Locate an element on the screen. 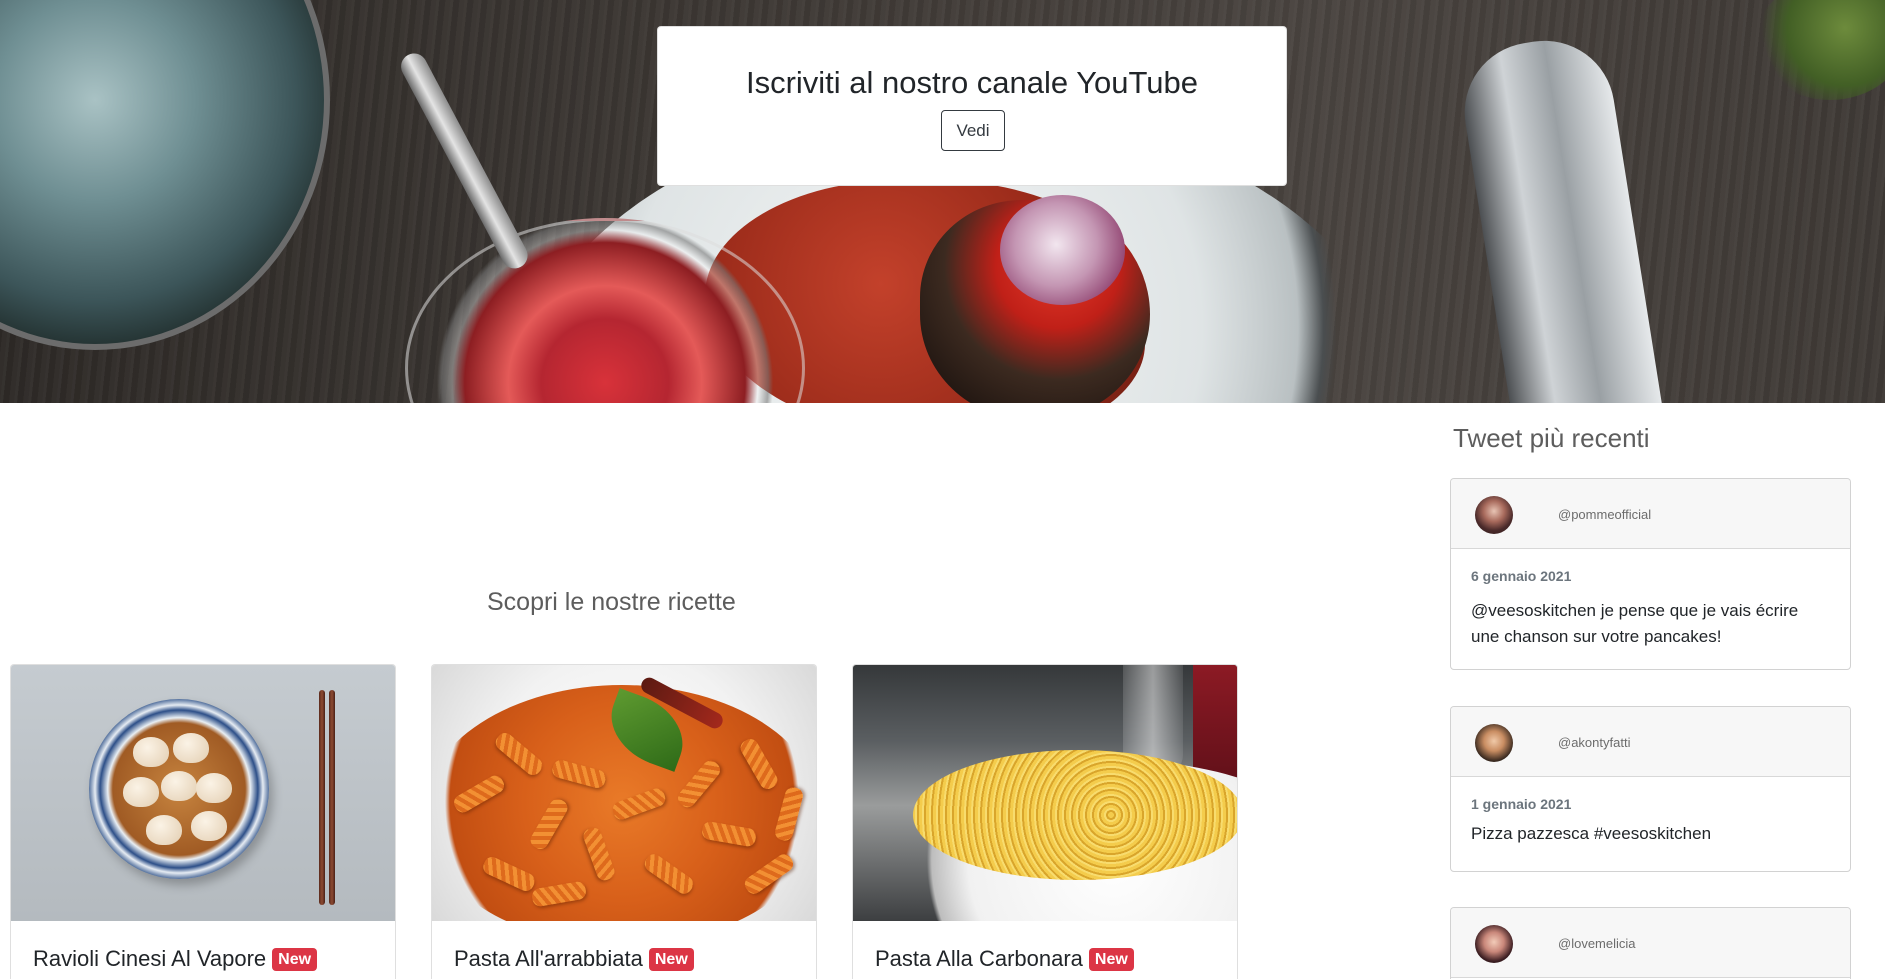  recipe-card-carbonara: Pasta Alla Carbonara New is located at coordinates (1045, 821).